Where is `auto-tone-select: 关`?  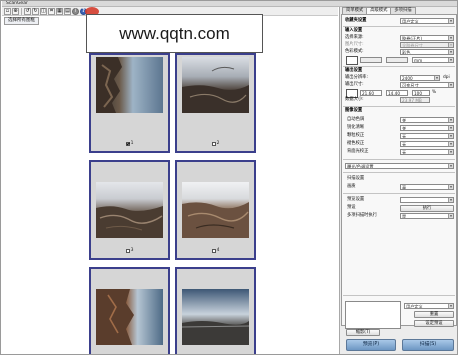 auto-tone-select: 关 is located at coordinates (427, 120).